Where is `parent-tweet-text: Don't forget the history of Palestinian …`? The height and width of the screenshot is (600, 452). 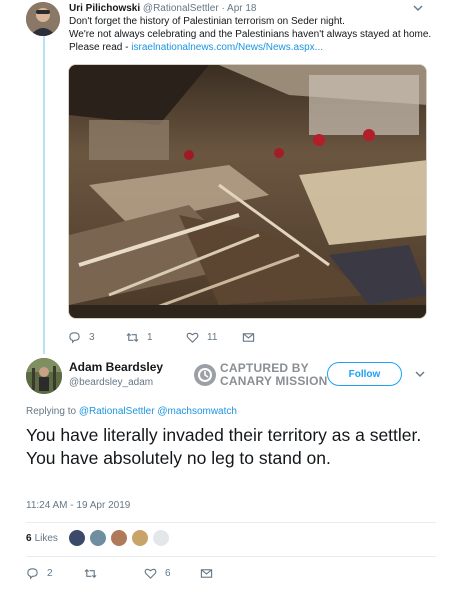 parent-tweet-text: Don't forget the history of Palestinian … is located at coordinates (254, 34).